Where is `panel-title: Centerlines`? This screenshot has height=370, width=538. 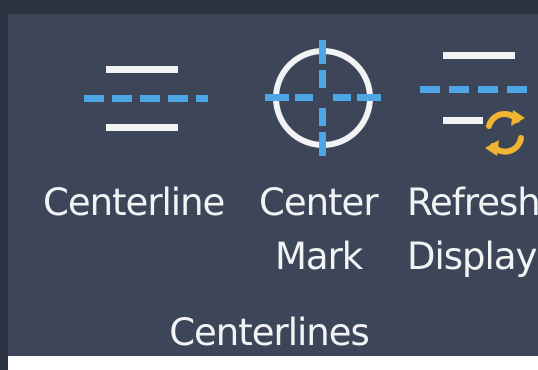
panel-title: Centerlines is located at coordinates (269, 332).